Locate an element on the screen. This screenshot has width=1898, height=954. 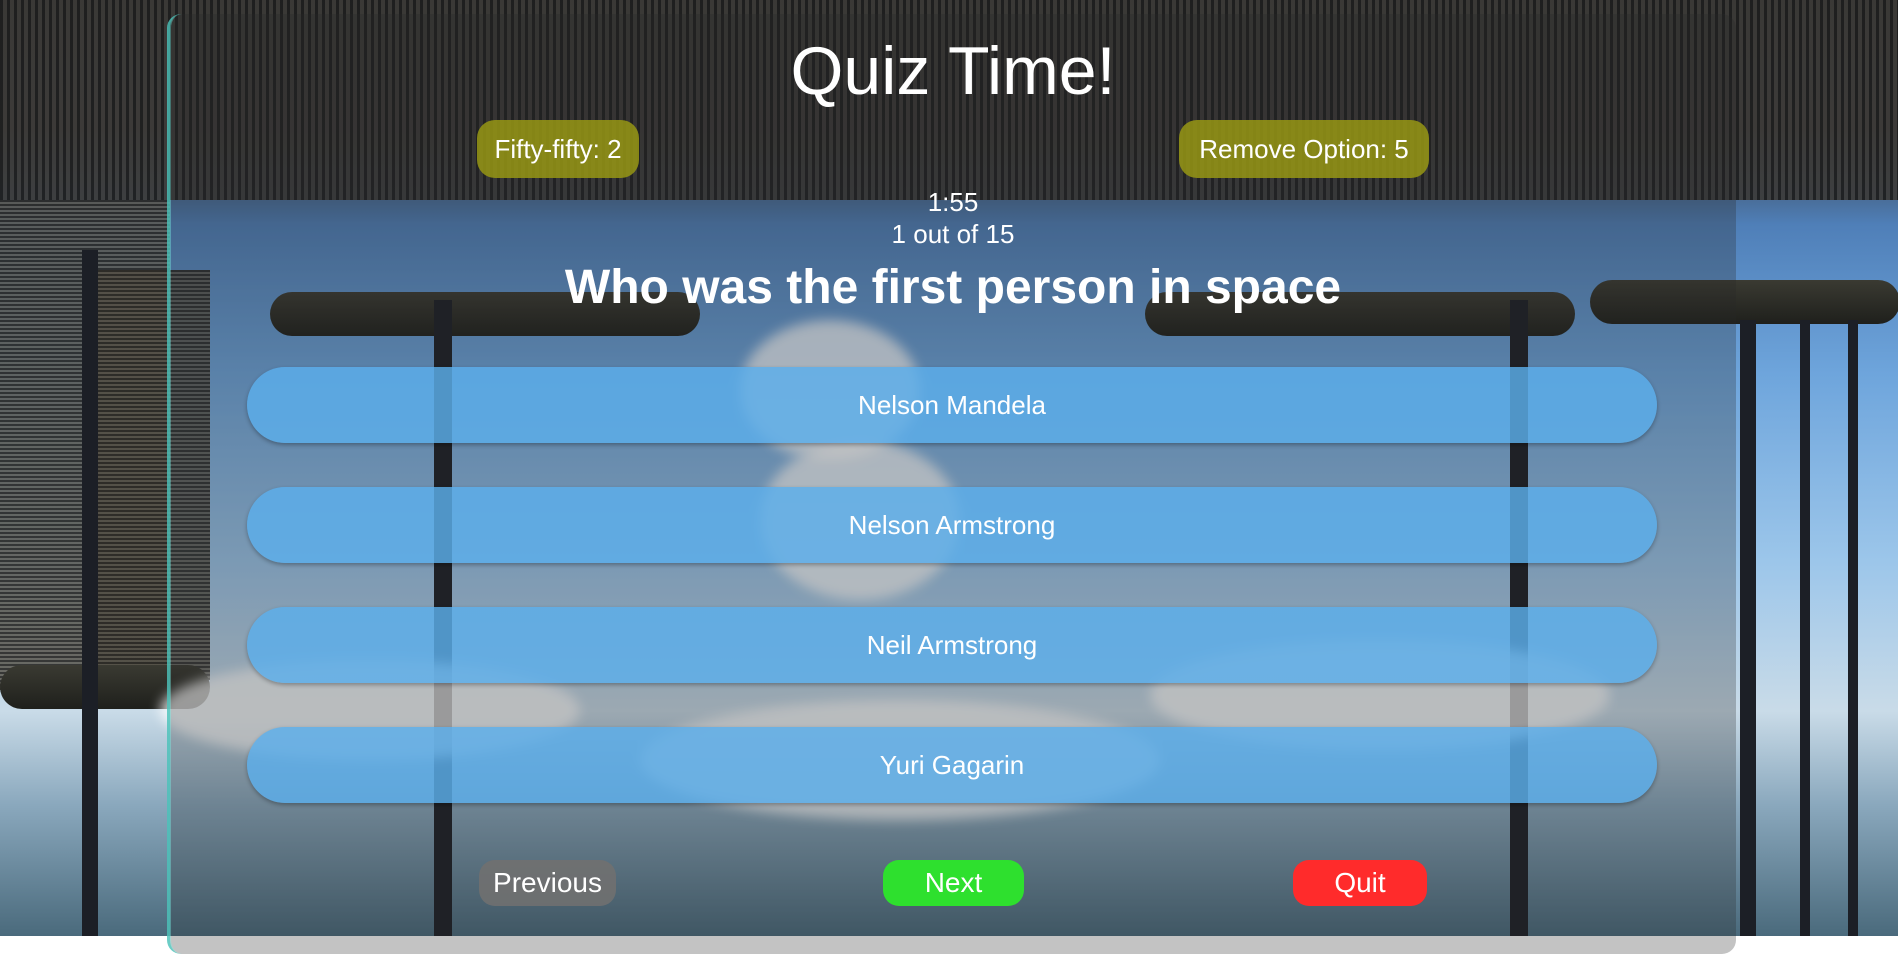
next-button: Next is located at coordinates (953, 883).